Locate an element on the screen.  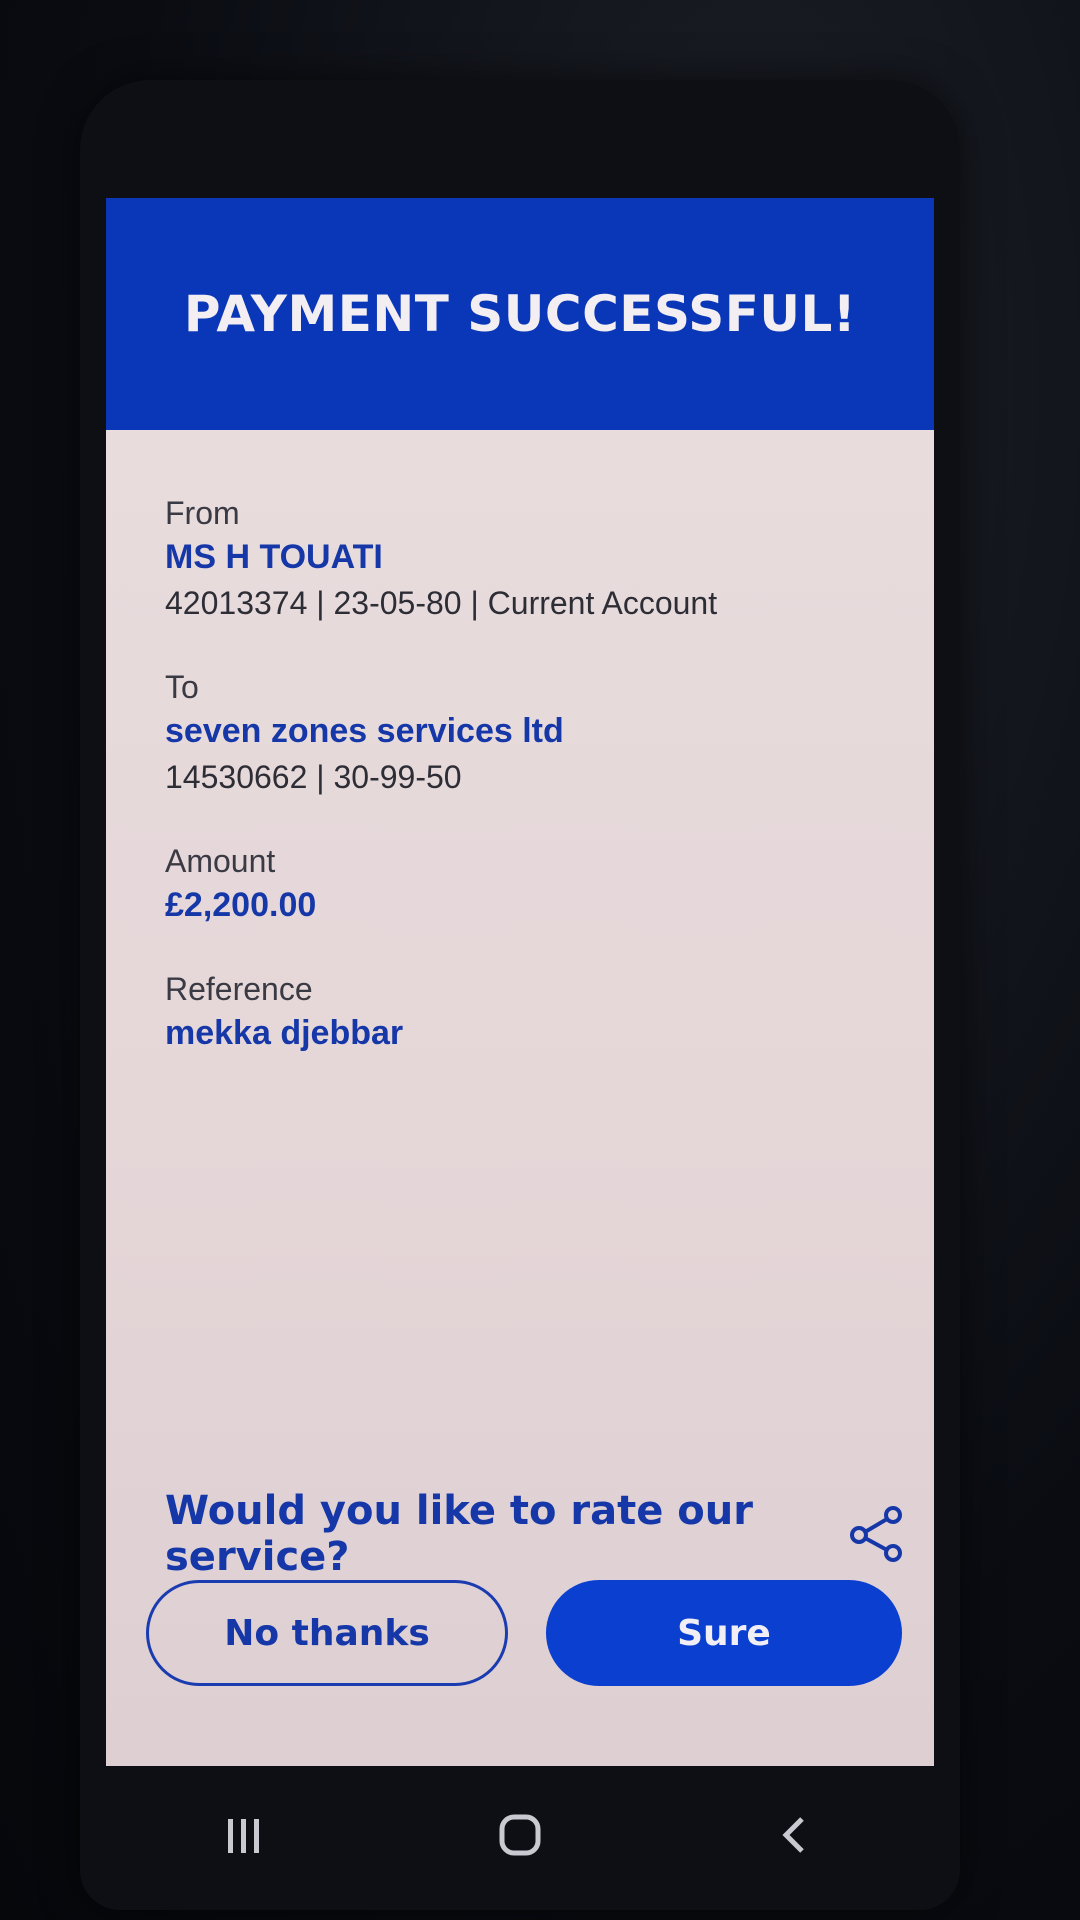
system-nav-bar is located at coordinates (520, 1835).